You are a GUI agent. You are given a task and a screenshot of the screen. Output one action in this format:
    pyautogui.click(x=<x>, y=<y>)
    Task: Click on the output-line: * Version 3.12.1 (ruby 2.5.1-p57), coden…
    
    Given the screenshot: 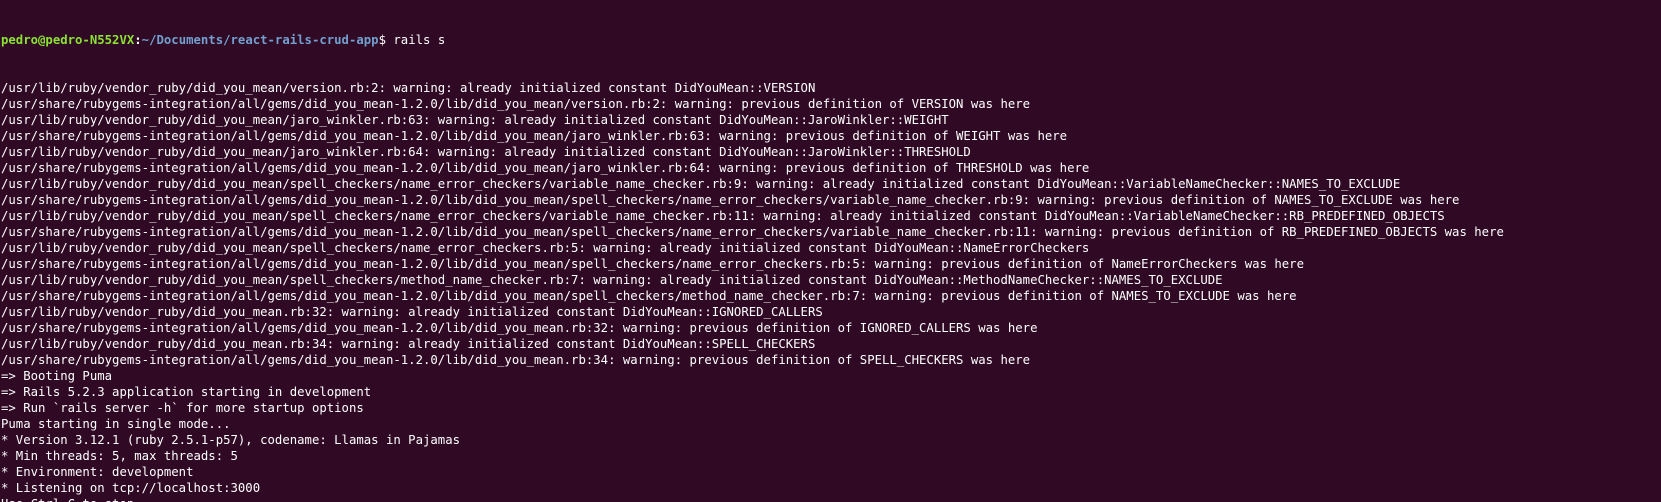 What is the action you would take?
    pyautogui.click(x=231, y=440)
    